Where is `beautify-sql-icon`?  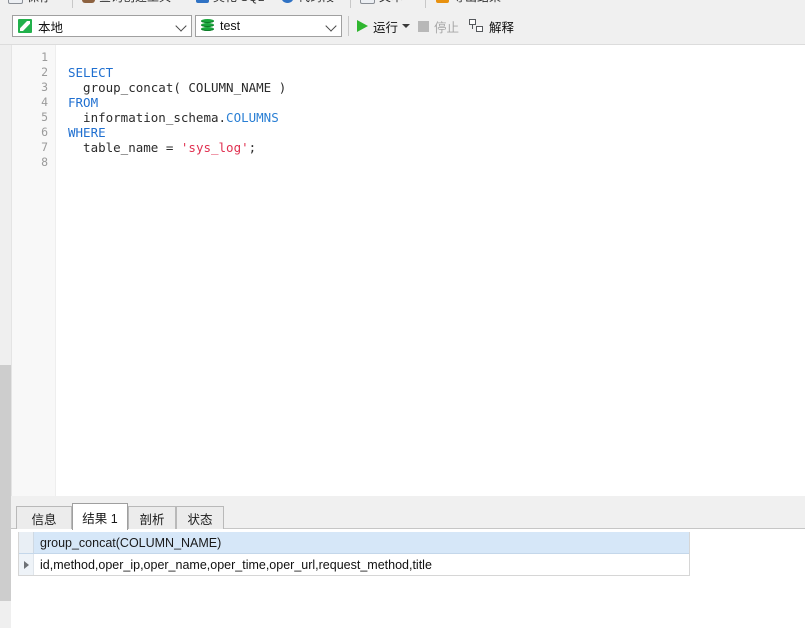
beautify-sql-icon is located at coordinates (202, 1).